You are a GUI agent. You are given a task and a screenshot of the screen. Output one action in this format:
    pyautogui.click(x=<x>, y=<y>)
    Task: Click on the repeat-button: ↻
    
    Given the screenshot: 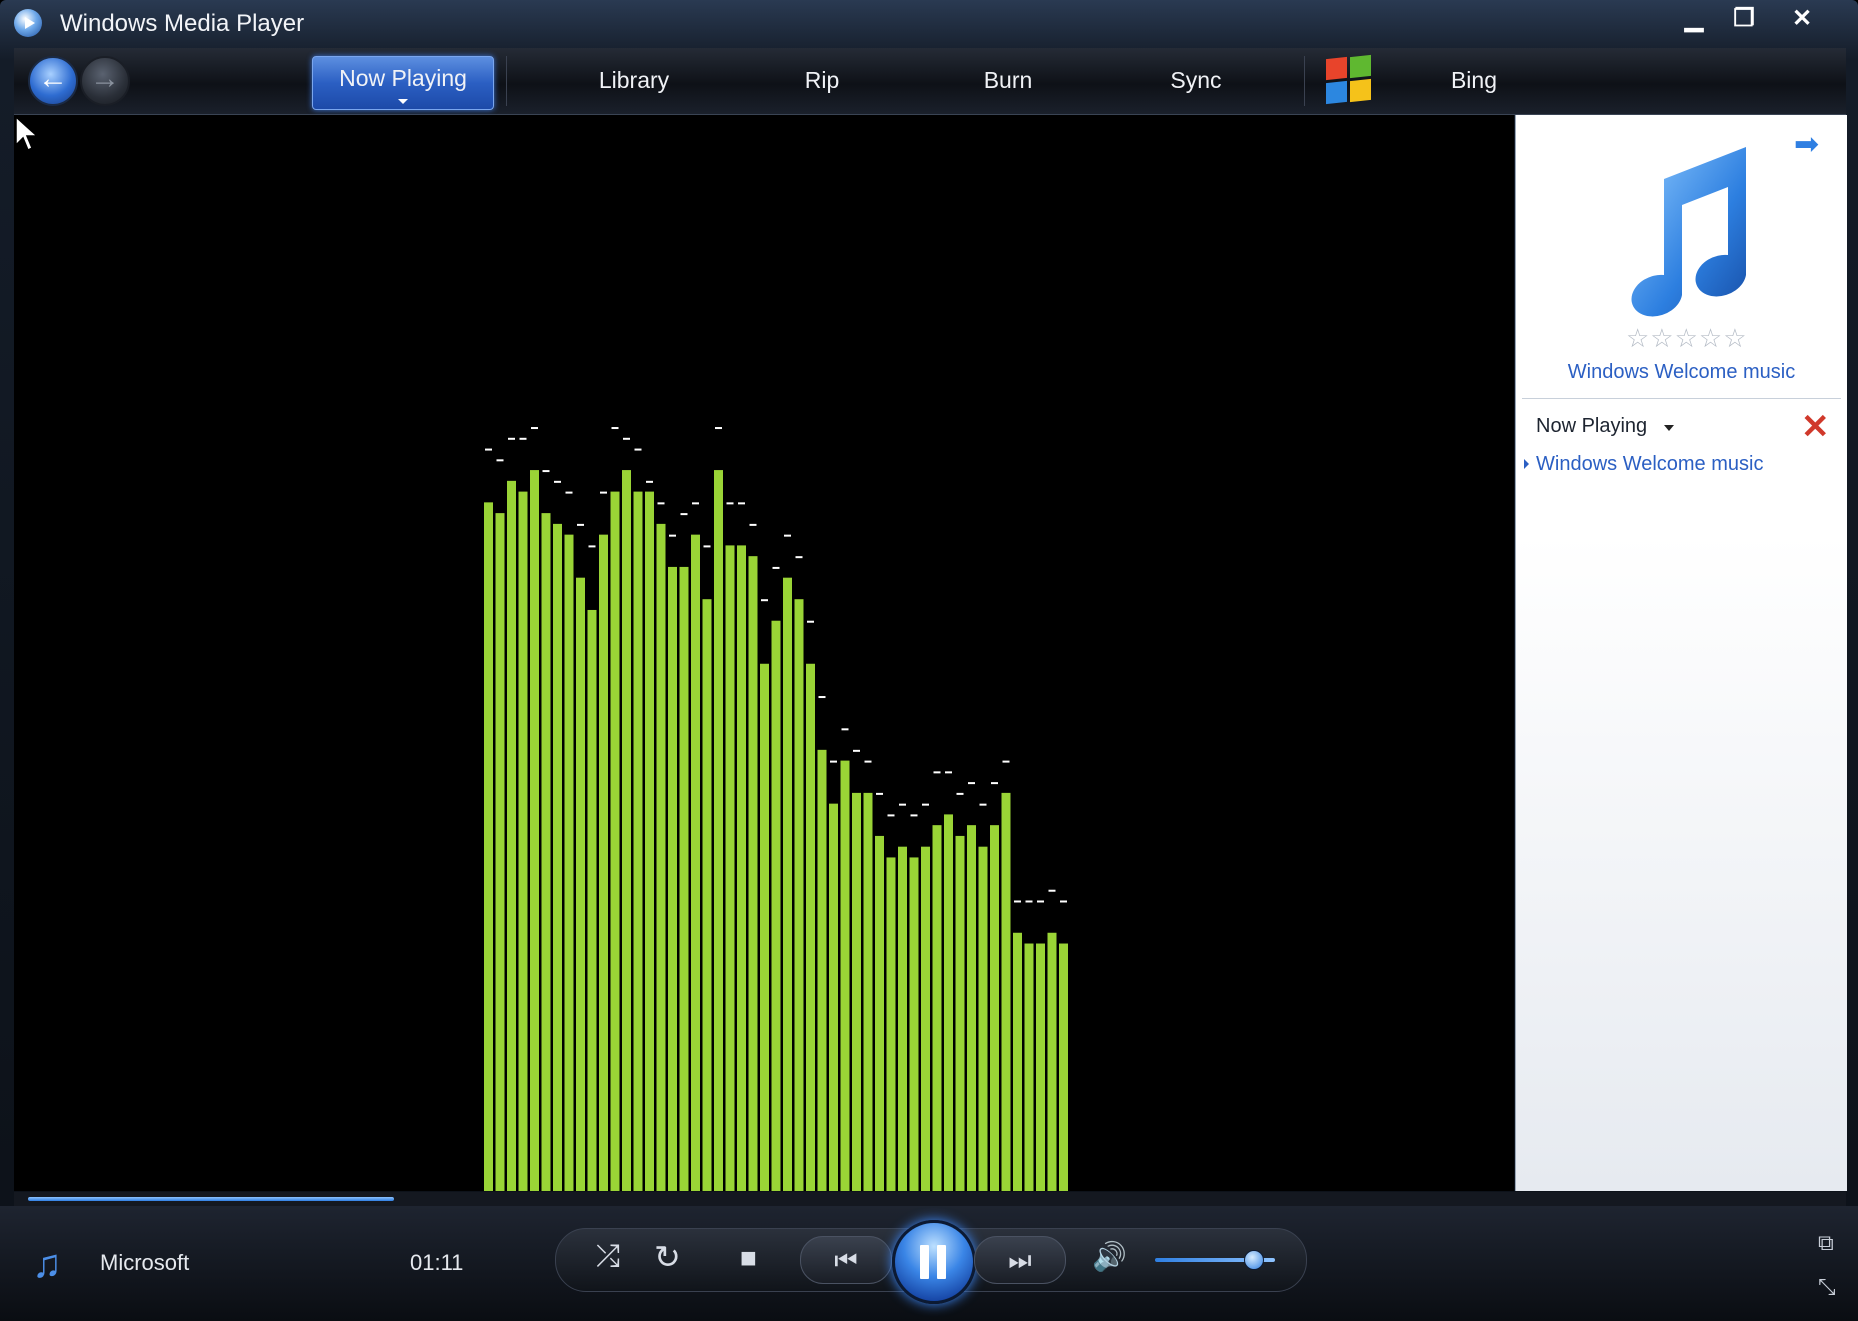 What is the action you would take?
    pyautogui.click(x=667, y=1257)
    